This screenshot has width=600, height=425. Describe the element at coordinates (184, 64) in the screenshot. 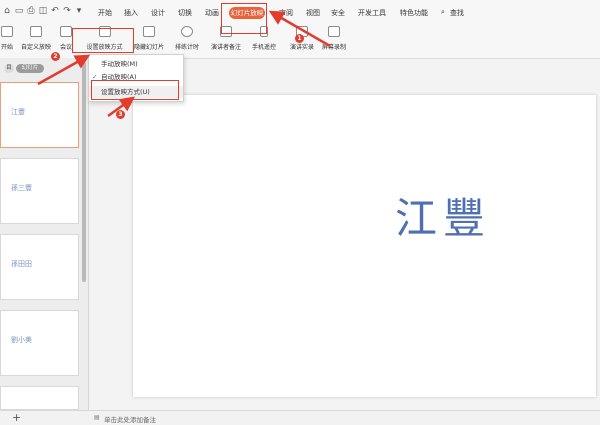

I see `annotation-arrows` at that location.